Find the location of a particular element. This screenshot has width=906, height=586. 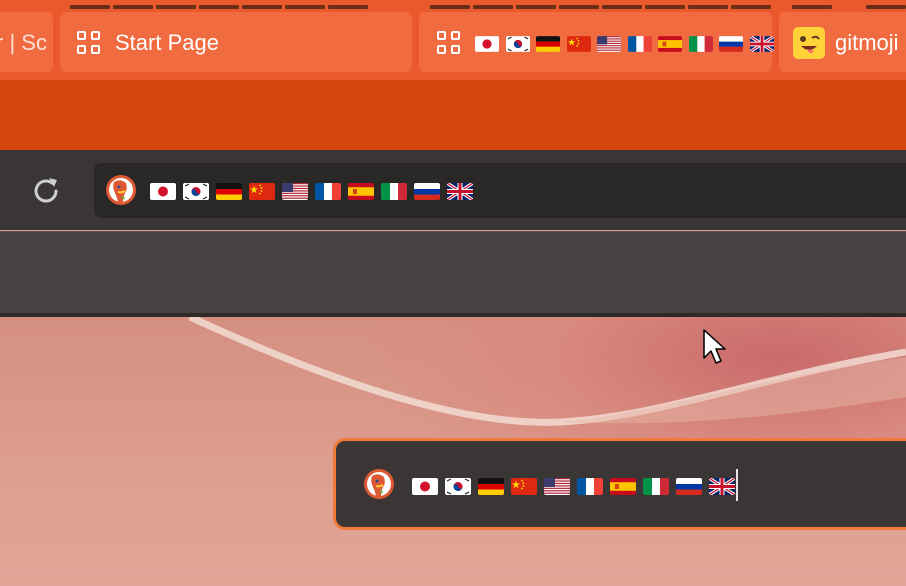

reload-icon is located at coordinates (47, 191).